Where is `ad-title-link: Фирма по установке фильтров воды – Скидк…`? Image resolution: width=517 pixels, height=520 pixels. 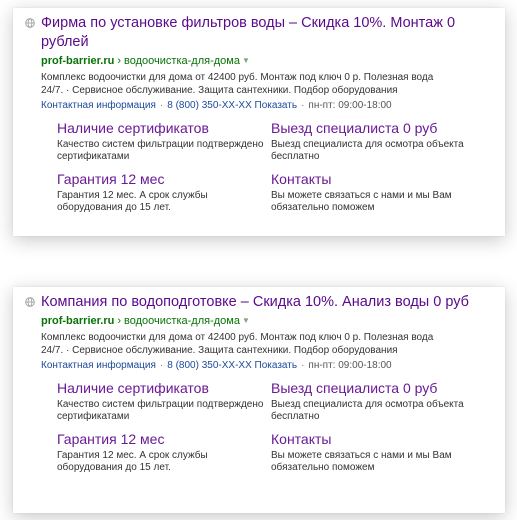
ad-title-link: Фирма по установке фильтров воды – Скидк… is located at coordinates (248, 32).